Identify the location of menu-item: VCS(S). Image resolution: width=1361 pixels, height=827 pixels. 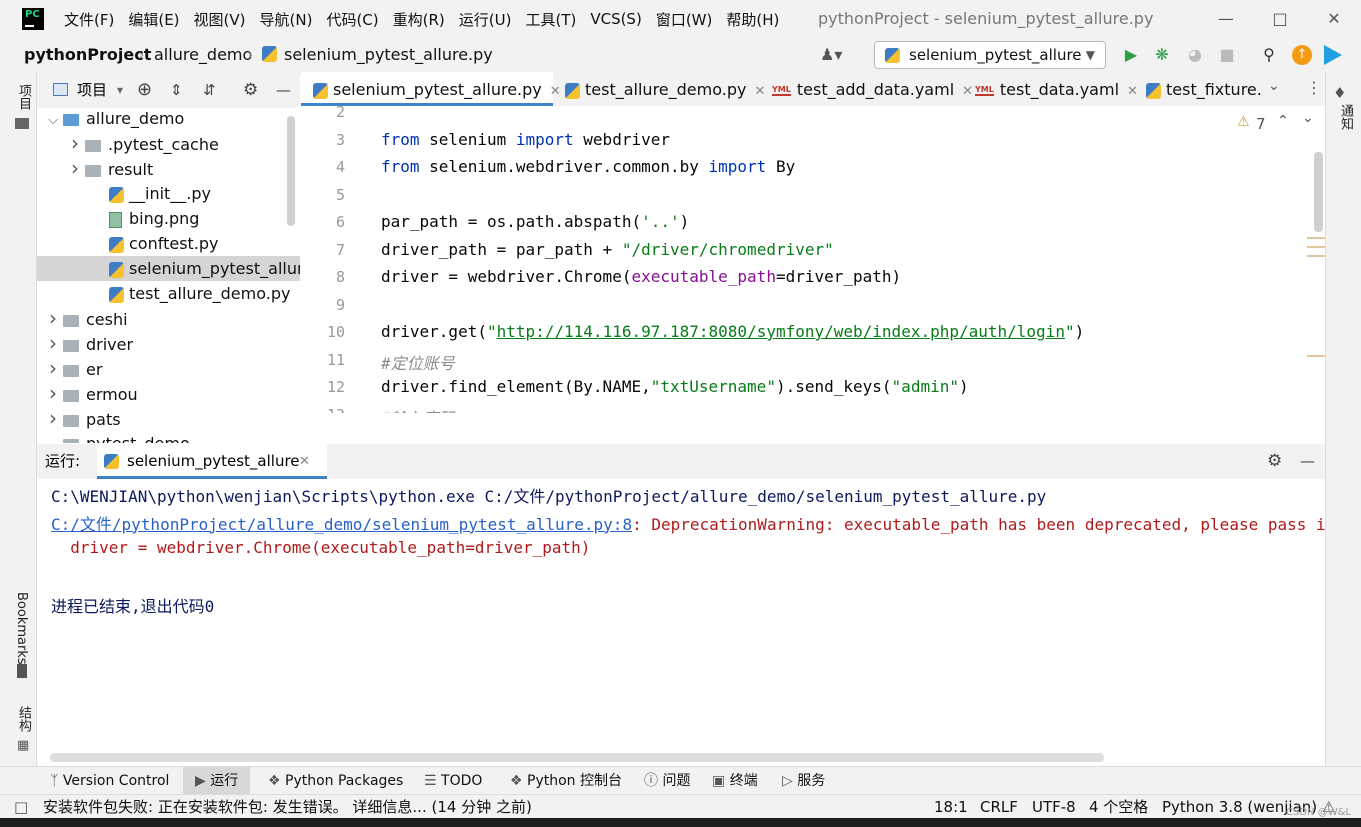
(615, 19).